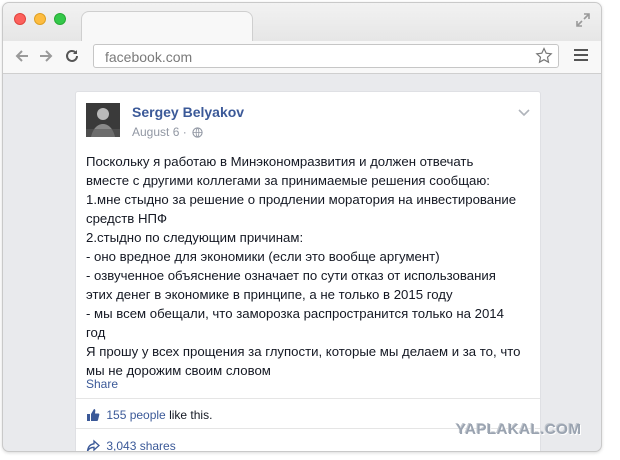 The image size is (620, 460). I want to click on browser-toolbar: facebook.com, so click(302, 57).